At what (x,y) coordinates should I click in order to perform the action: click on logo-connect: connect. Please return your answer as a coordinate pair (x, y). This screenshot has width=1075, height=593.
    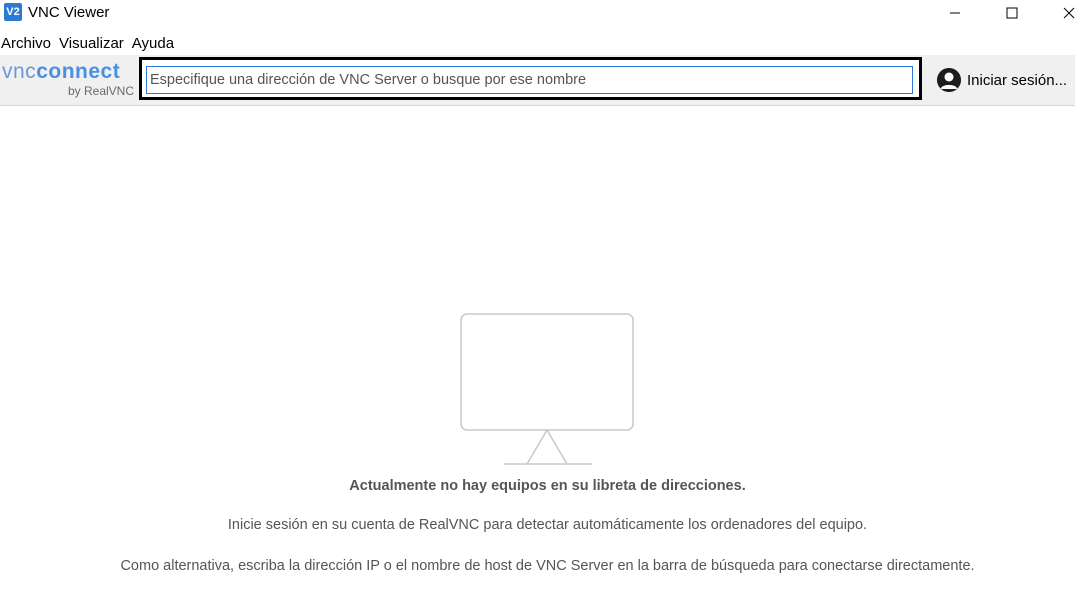
    Looking at the image, I should click on (78, 71).